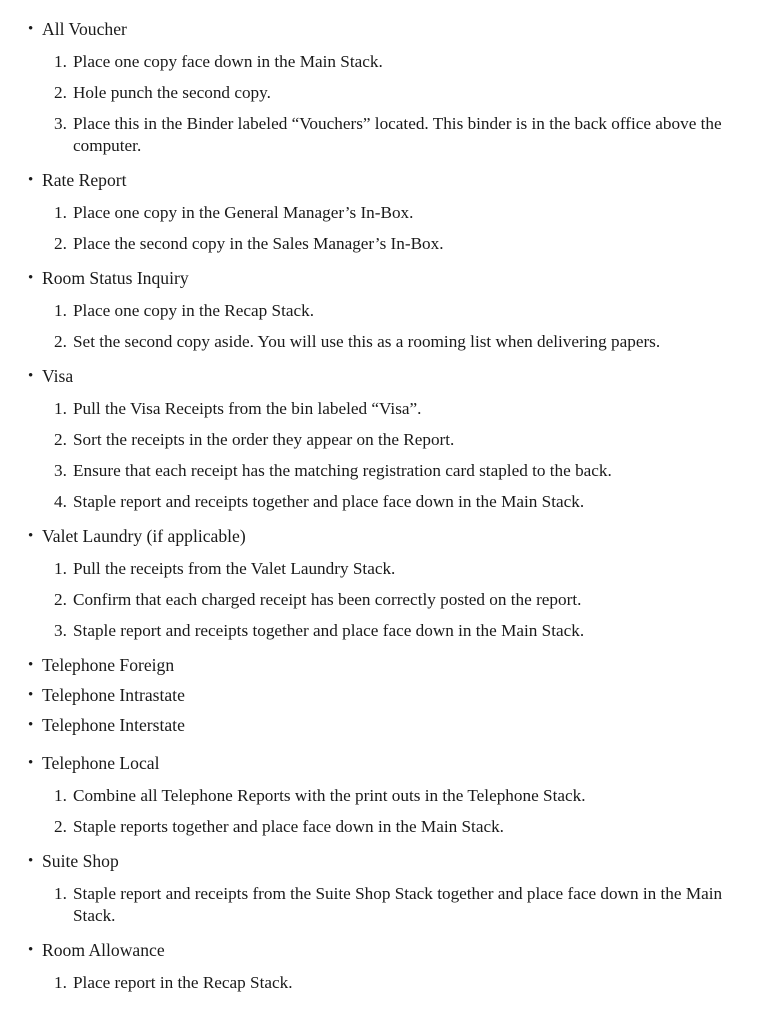  Describe the element at coordinates (84, 180) in the screenshot. I see `section-heading-label: Rate Report` at that location.